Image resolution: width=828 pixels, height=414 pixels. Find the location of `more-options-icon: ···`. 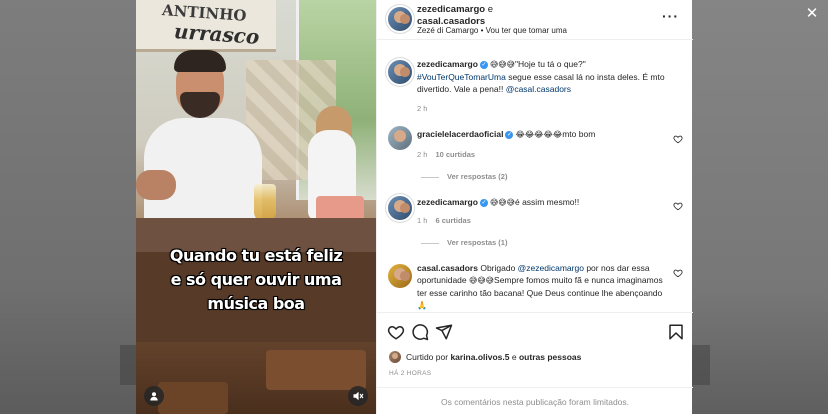

more-options-icon: ··· is located at coordinates (670, 16).